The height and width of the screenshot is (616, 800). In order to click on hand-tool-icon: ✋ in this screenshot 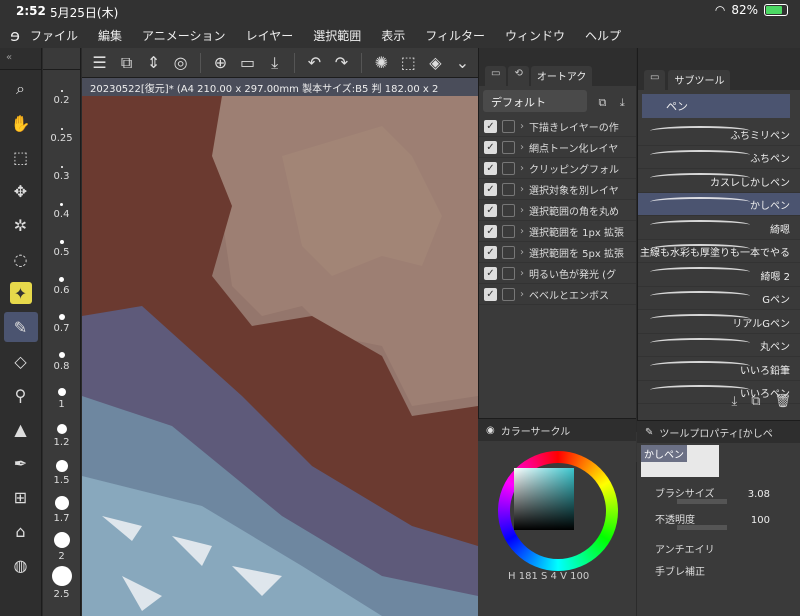, I will do `click(21, 123)`.